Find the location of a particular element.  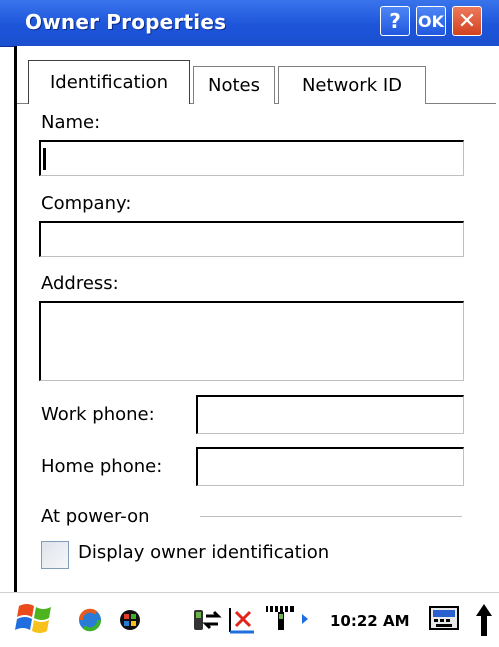

home-phone-field is located at coordinates (330, 466).